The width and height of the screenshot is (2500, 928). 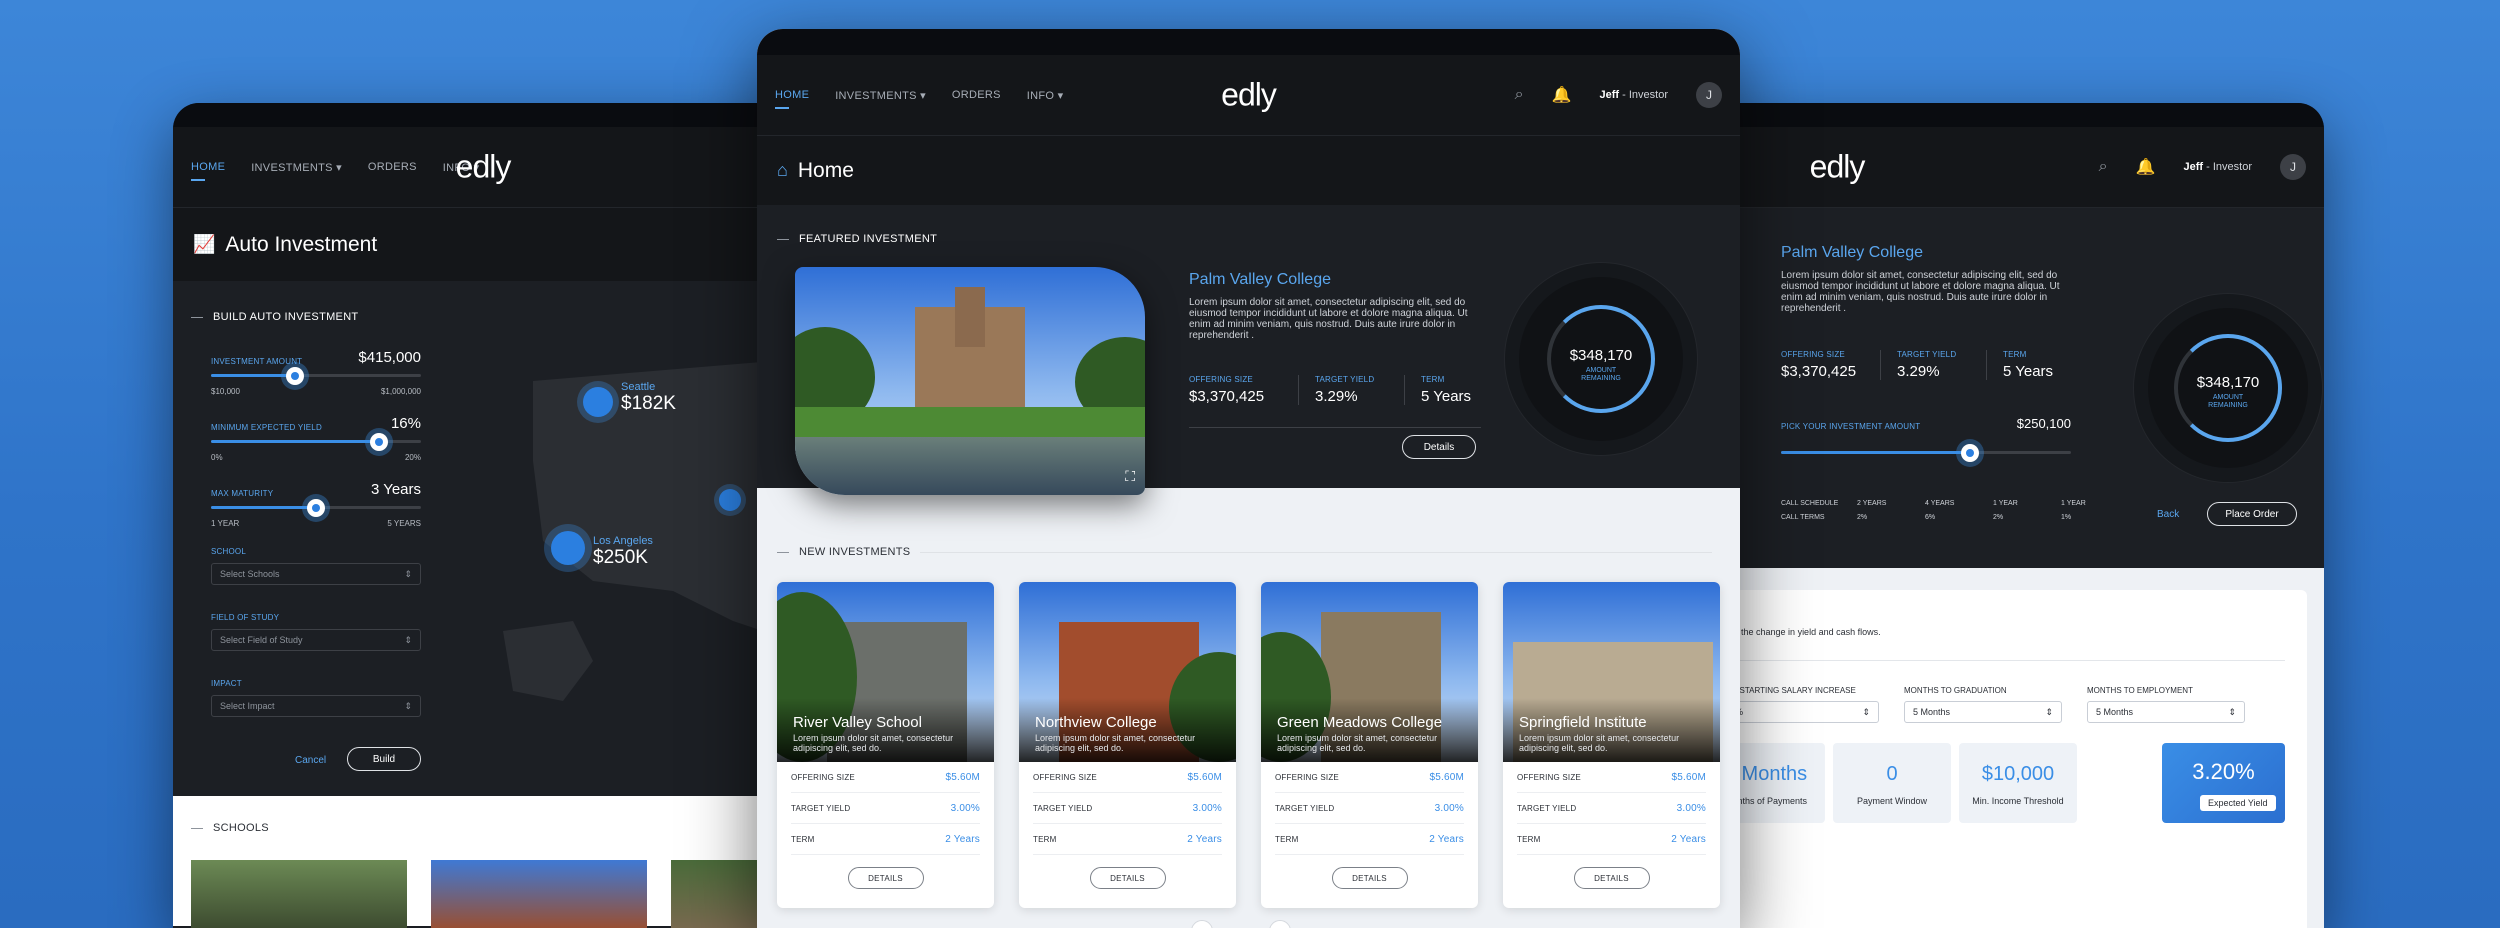 I want to click on school-select: Select Schools ⇕, so click(x=316, y=574).